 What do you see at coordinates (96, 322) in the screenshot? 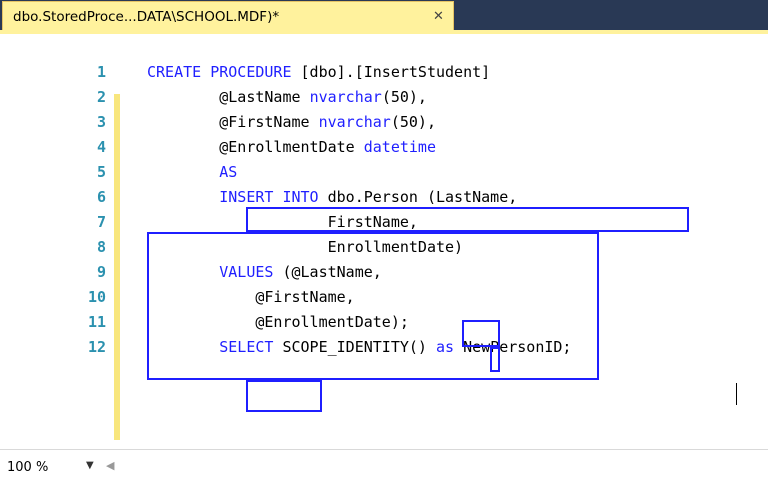
I see `line-number: 11` at bounding box center [96, 322].